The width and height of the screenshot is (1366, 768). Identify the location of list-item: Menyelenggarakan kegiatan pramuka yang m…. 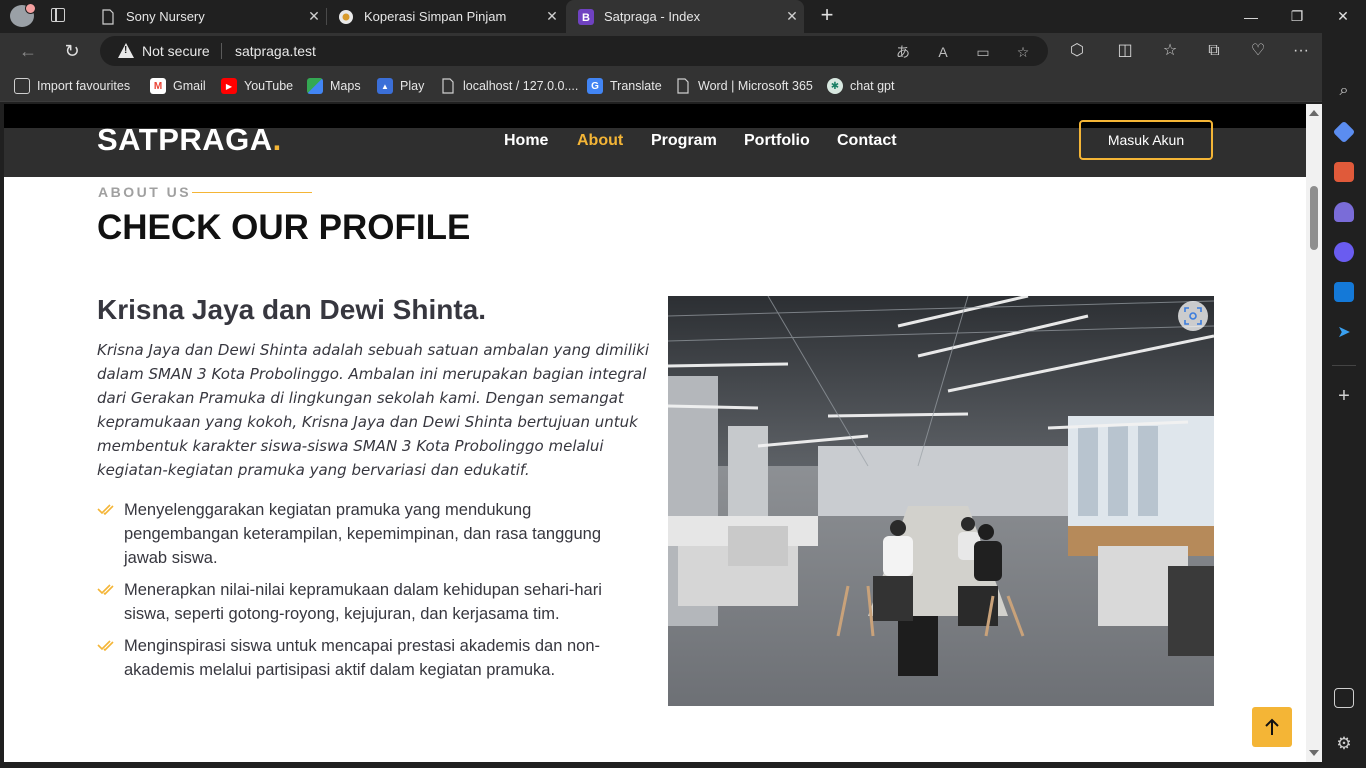
(367, 534).